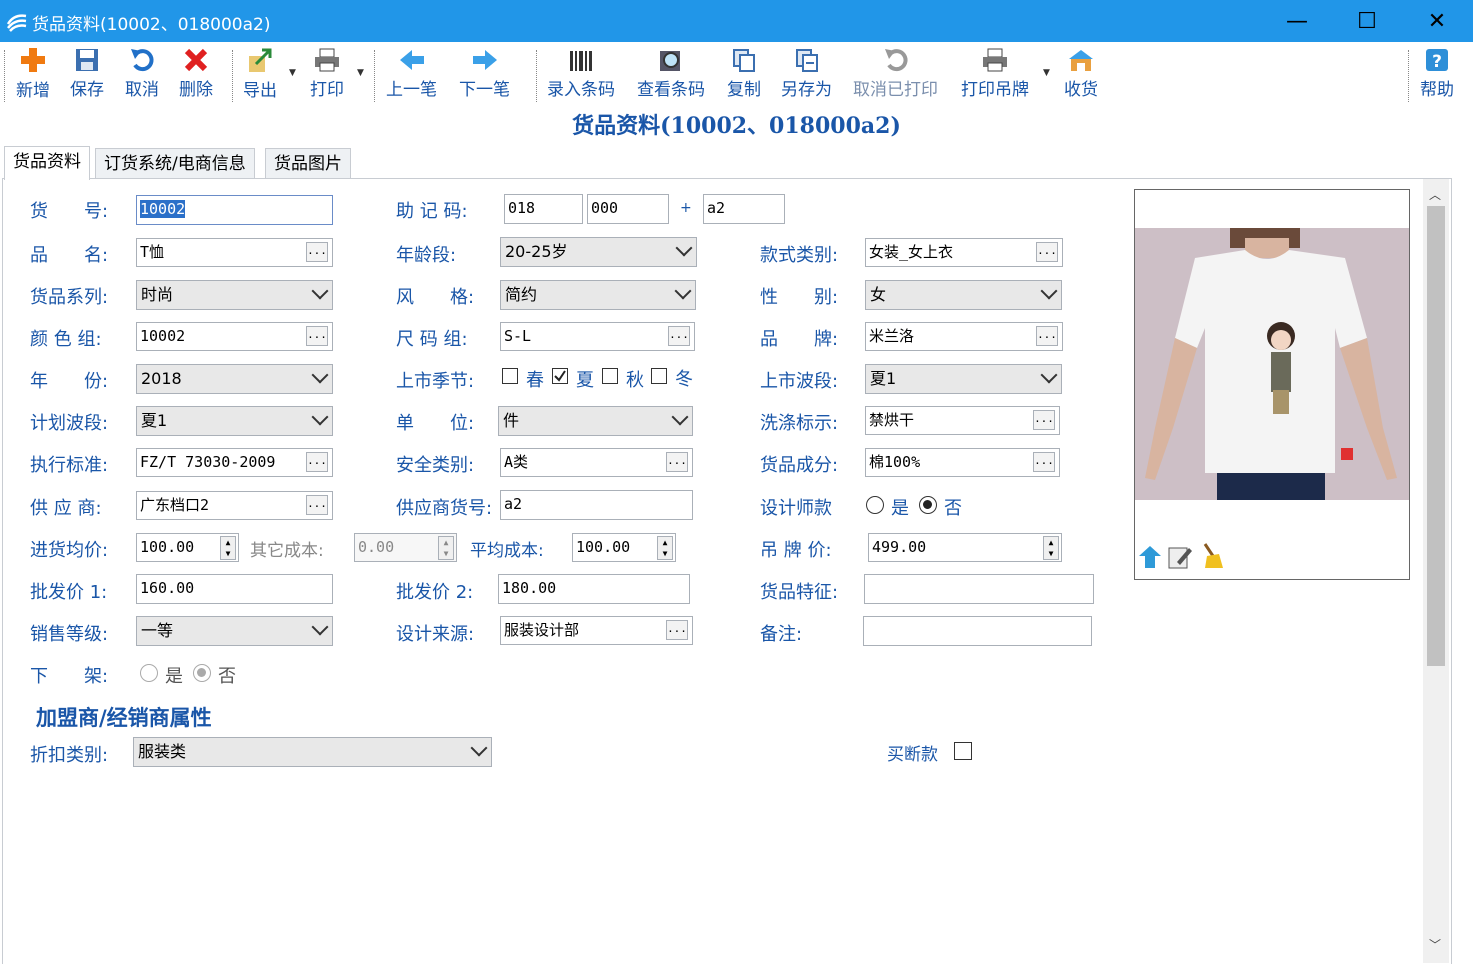 This screenshot has width=1473, height=975. I want to click on cancel-printed-button: 取消已打印, so click(895, 73).